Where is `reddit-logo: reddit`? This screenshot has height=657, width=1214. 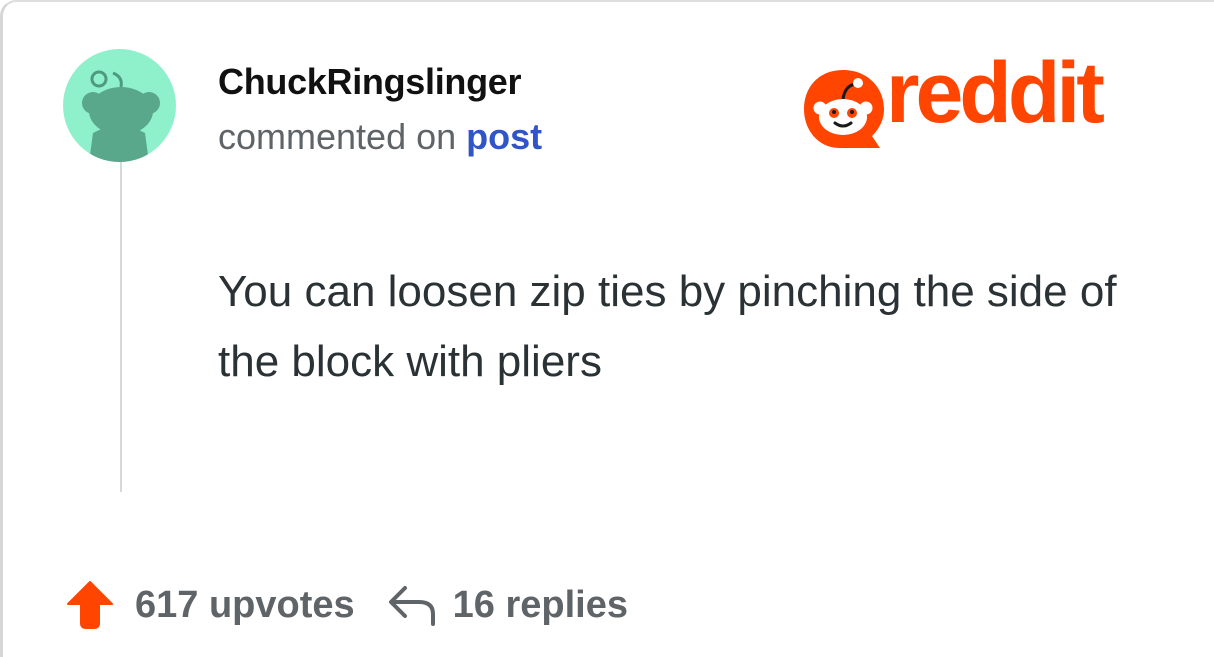 reddit-logo: reddit is located at coordinates (985, 102).